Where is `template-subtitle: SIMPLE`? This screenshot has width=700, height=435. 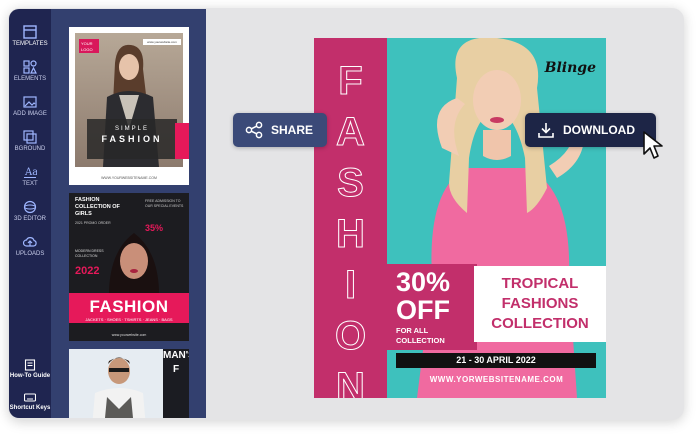 template-subtitle: SIMPLE is located at coordinates (131, 129).